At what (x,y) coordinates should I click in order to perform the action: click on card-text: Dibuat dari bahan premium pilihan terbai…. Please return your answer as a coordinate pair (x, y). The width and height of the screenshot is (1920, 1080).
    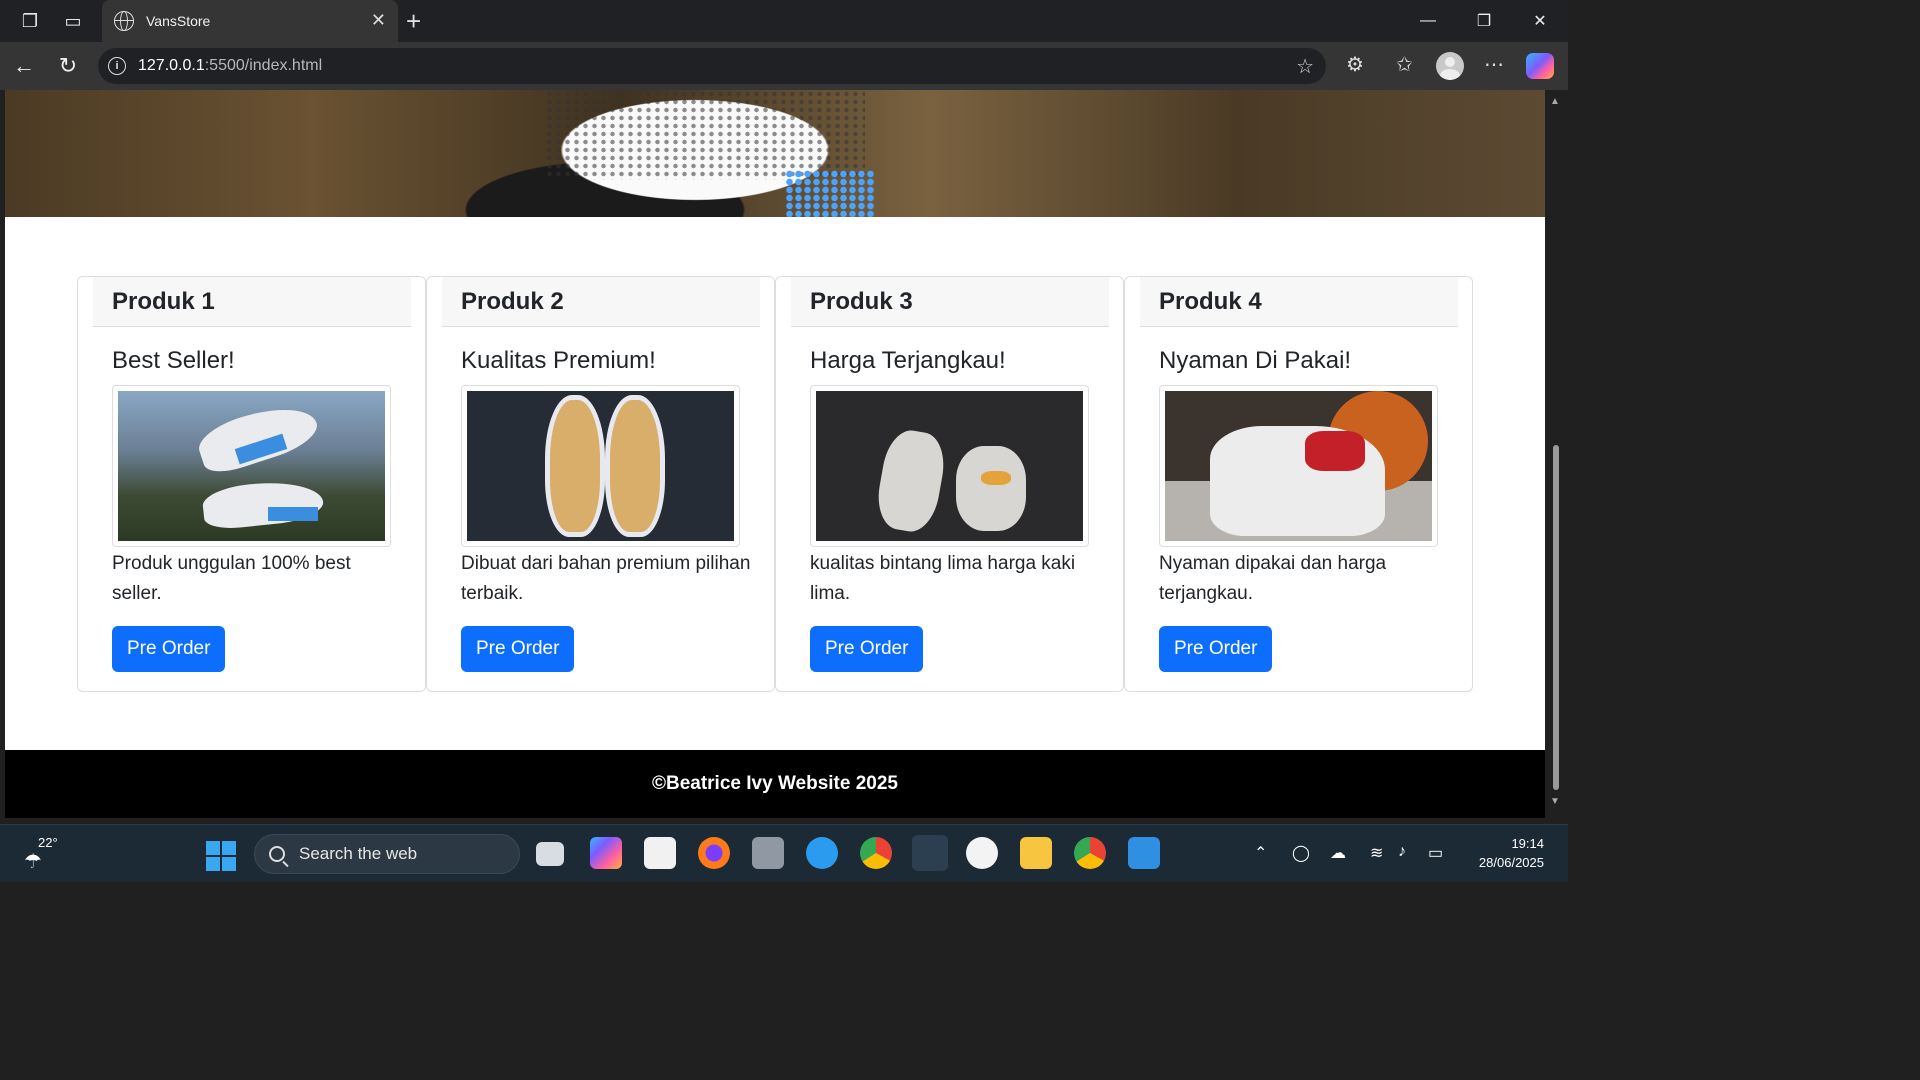
    Looking at the image, I should click on (606, 578).